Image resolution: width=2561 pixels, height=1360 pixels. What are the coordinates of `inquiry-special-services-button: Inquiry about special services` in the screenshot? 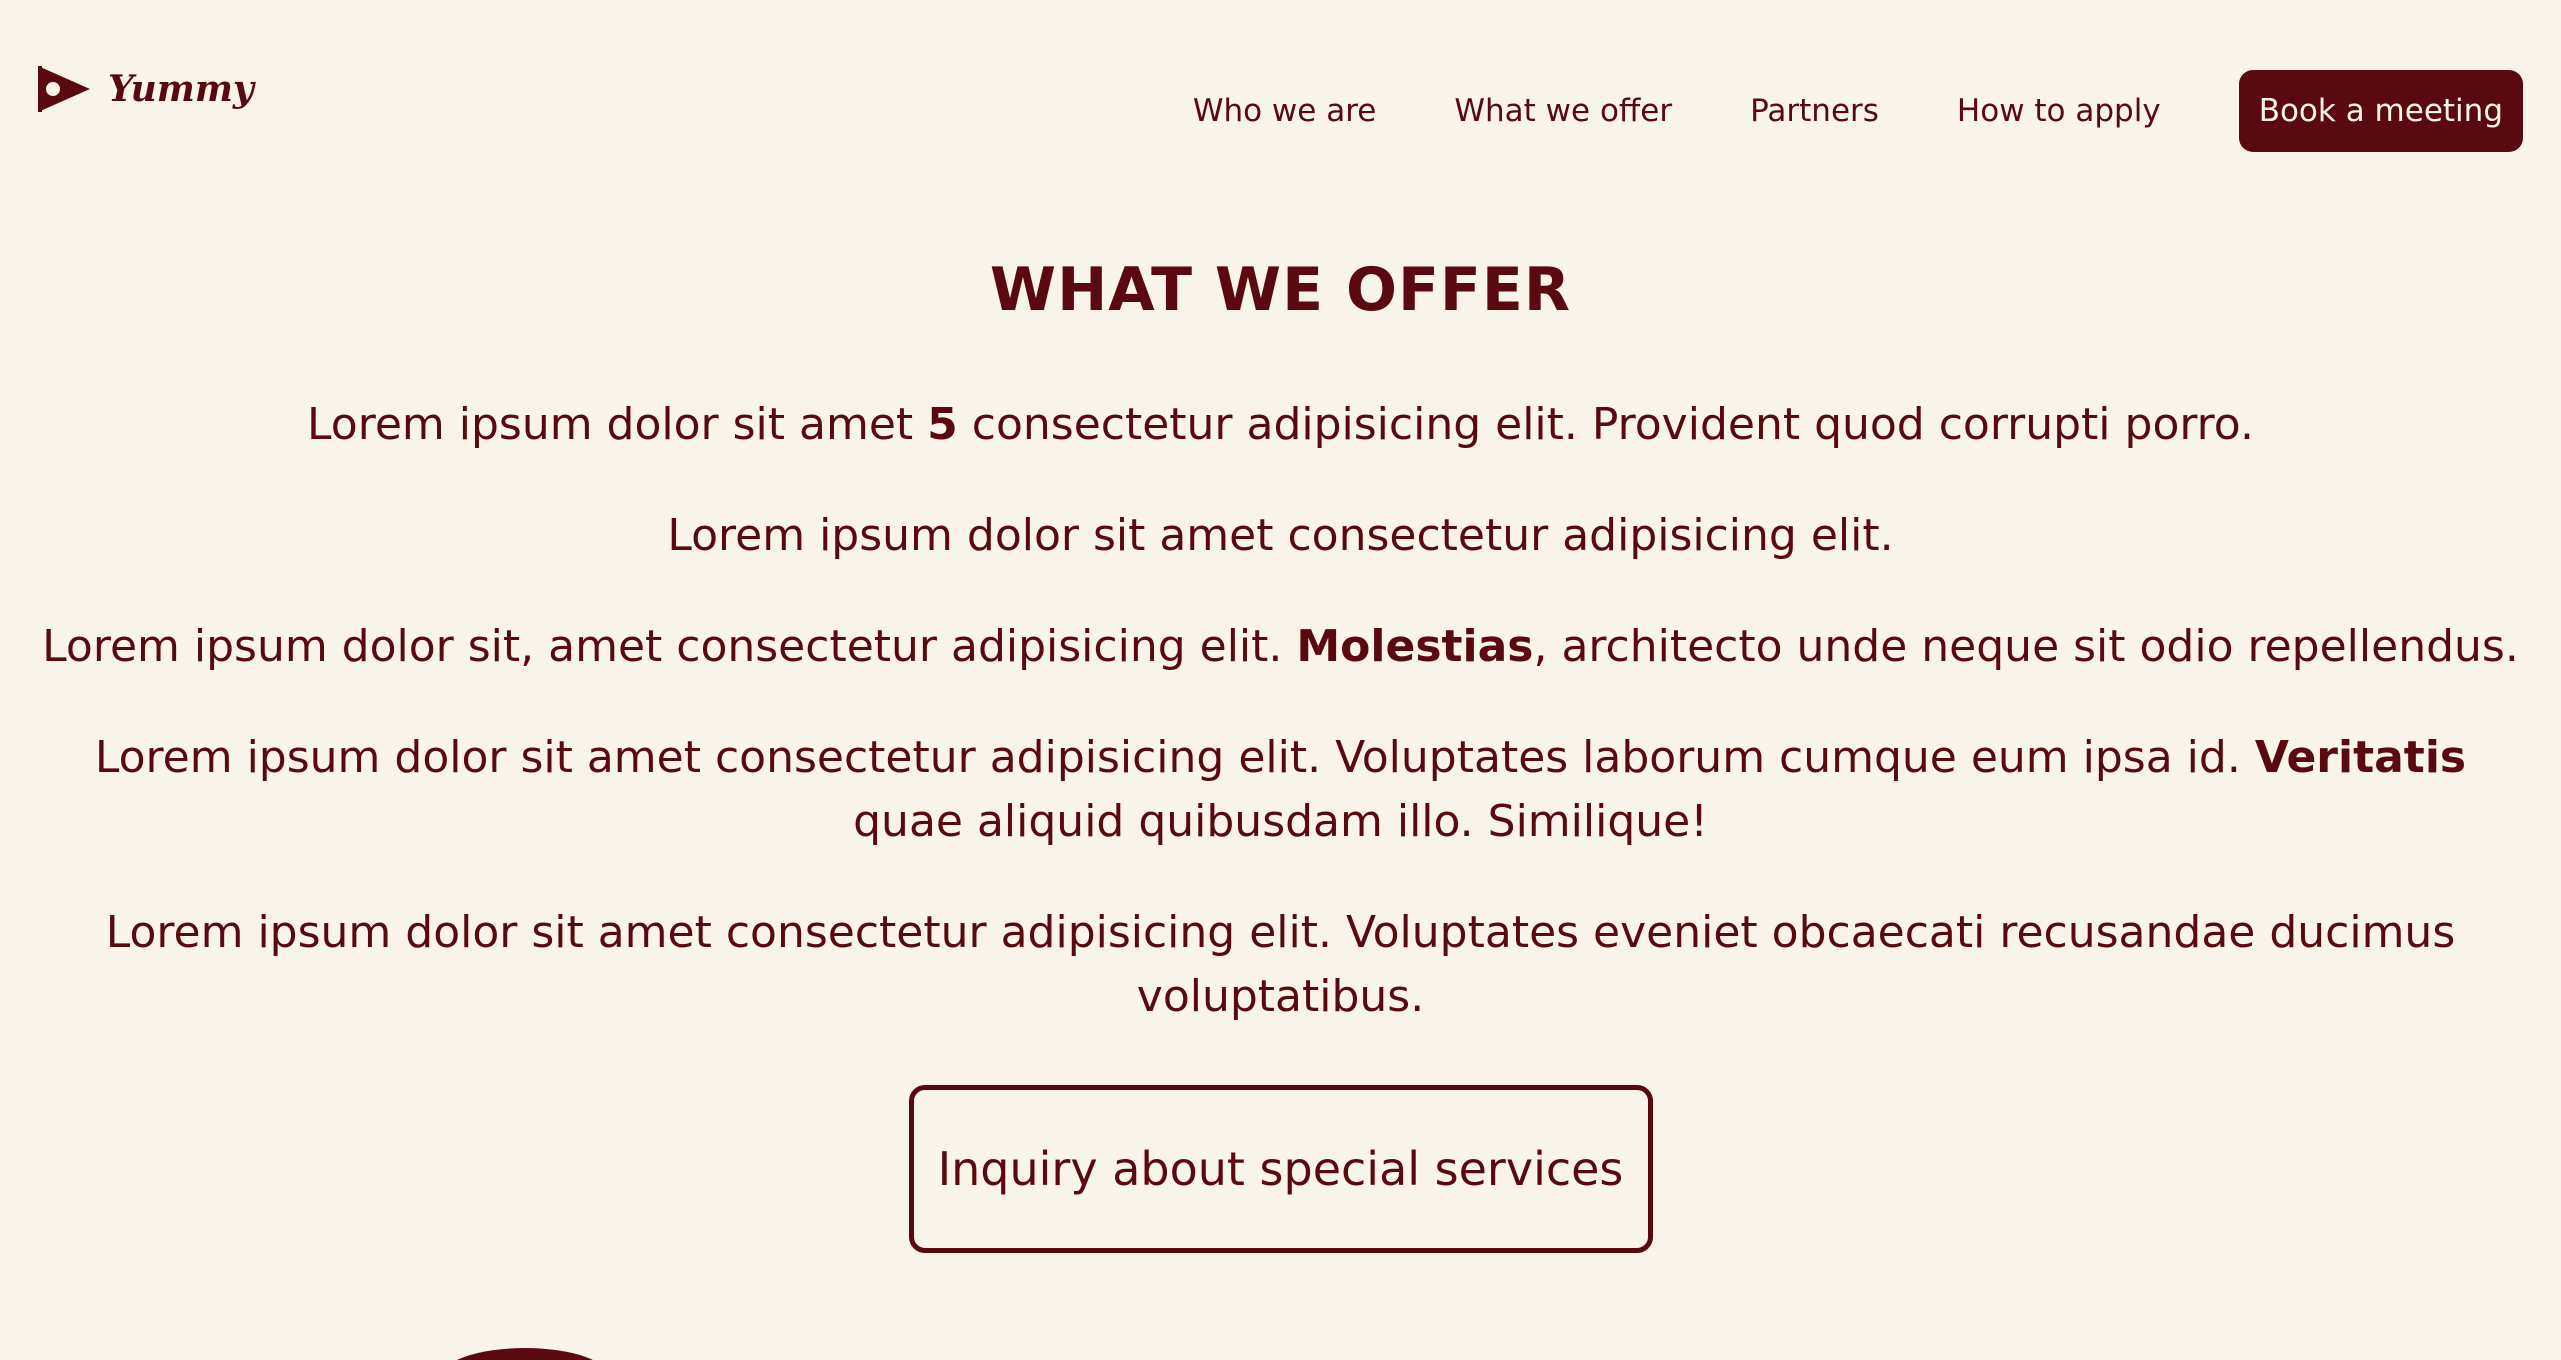 It's located at (1280, 1169).